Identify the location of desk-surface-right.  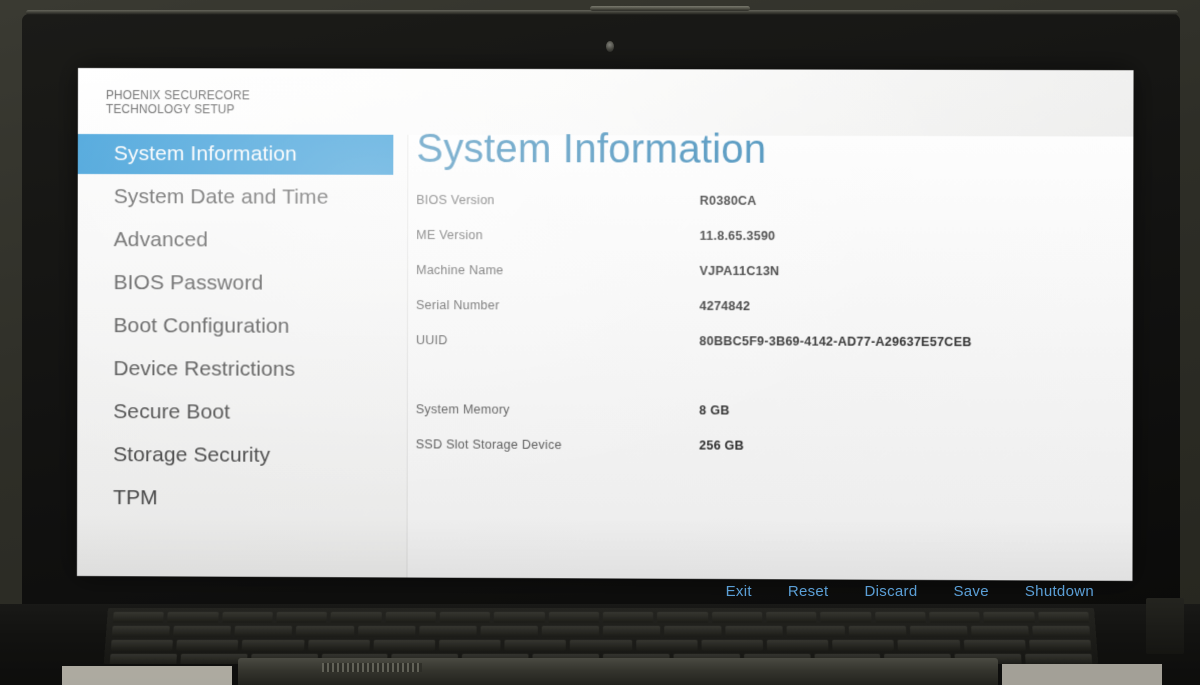
(1082, 674).